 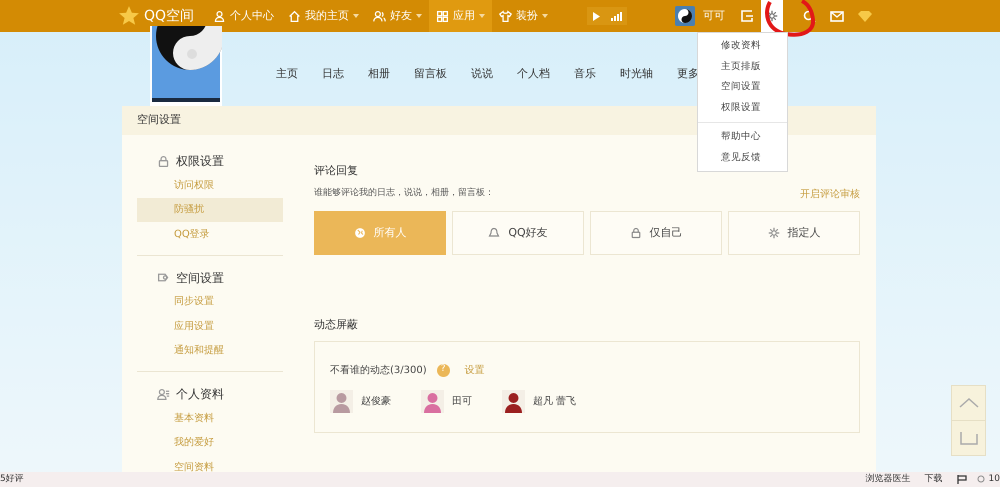 What do you see at coordinates (616, 16) in the screenshot?
I see `bars-icon` at bounding box center [616, 16].